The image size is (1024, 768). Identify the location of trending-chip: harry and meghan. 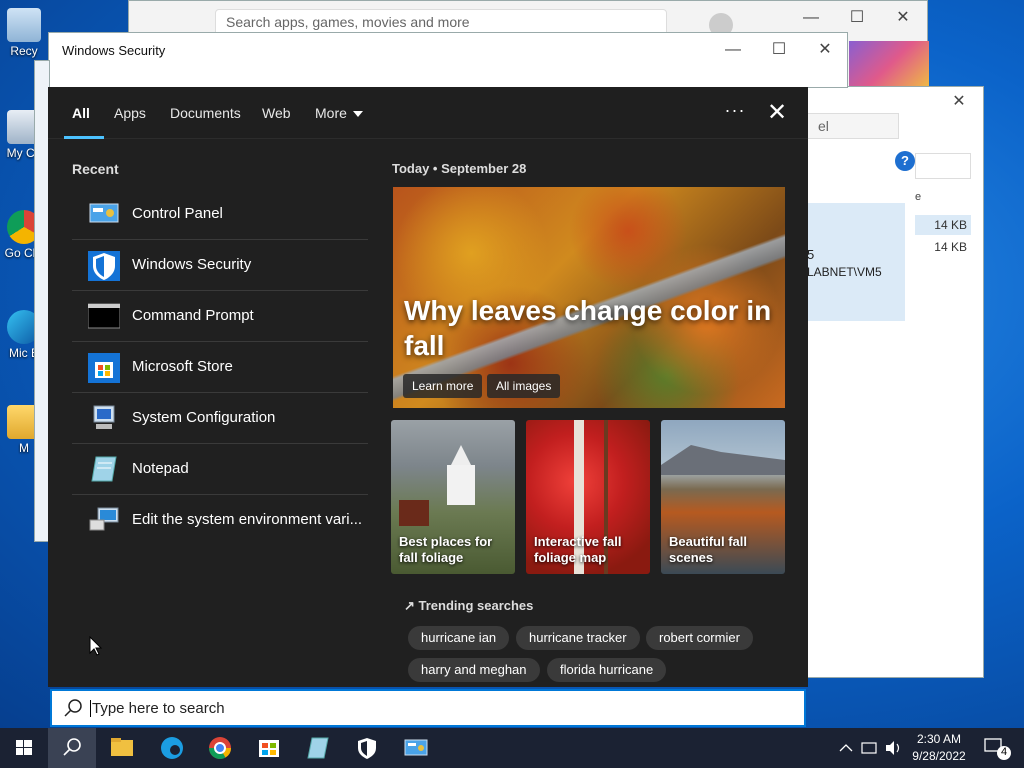
(474, 670).